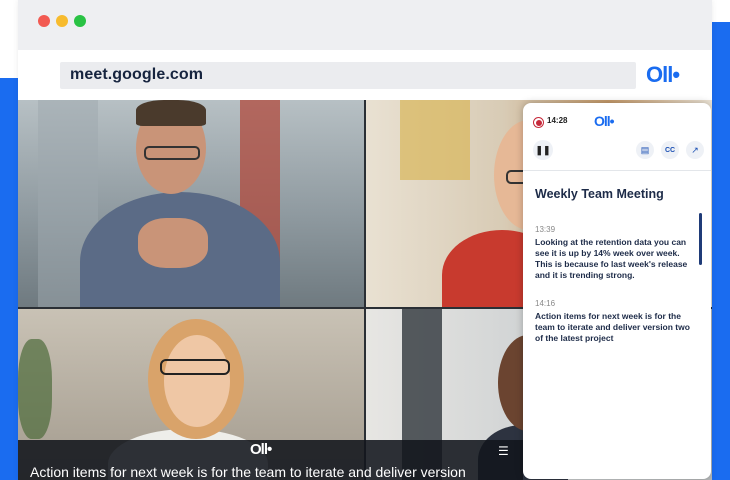 The width and height of the screenshot is (730, 480). I want to click on address-bar: meet.google.com, so click(348, 75).